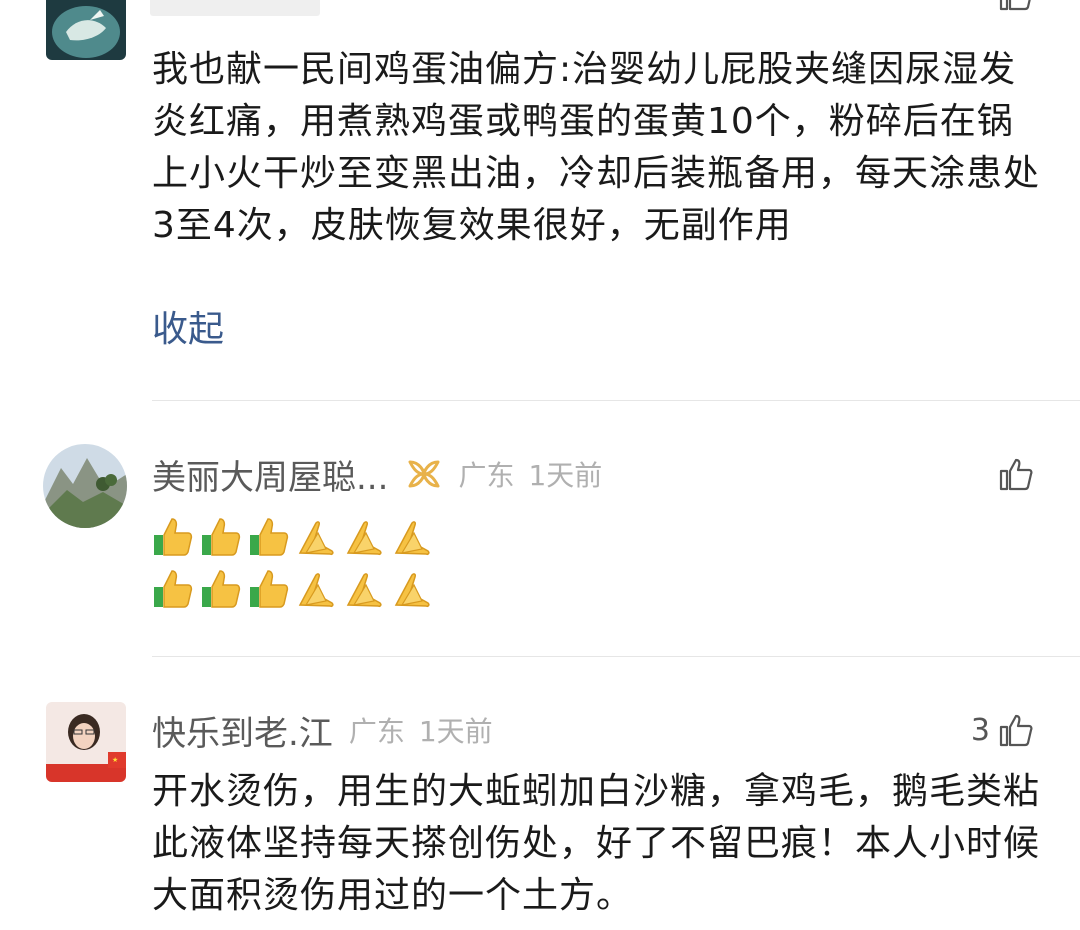 This screenshot has width=1080, height=930. I want to click on comment-meta: 美丽大周屋聪... 广东 1天前, so click(377, 474).